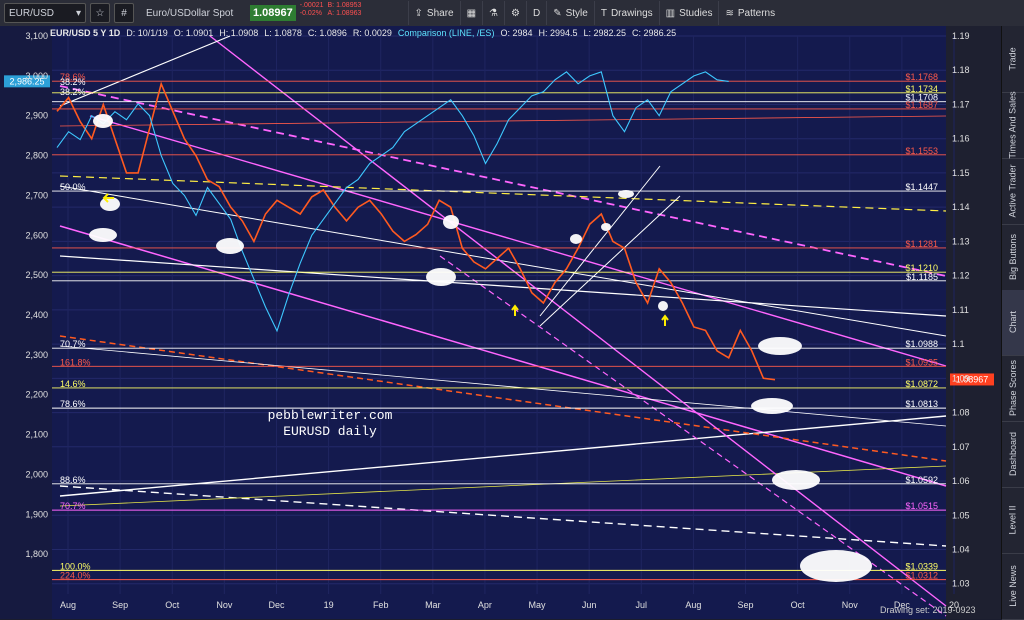 This screenshot has height=620, width=1024. I want to click on price-tag: $1.0515, so click(921, 506).